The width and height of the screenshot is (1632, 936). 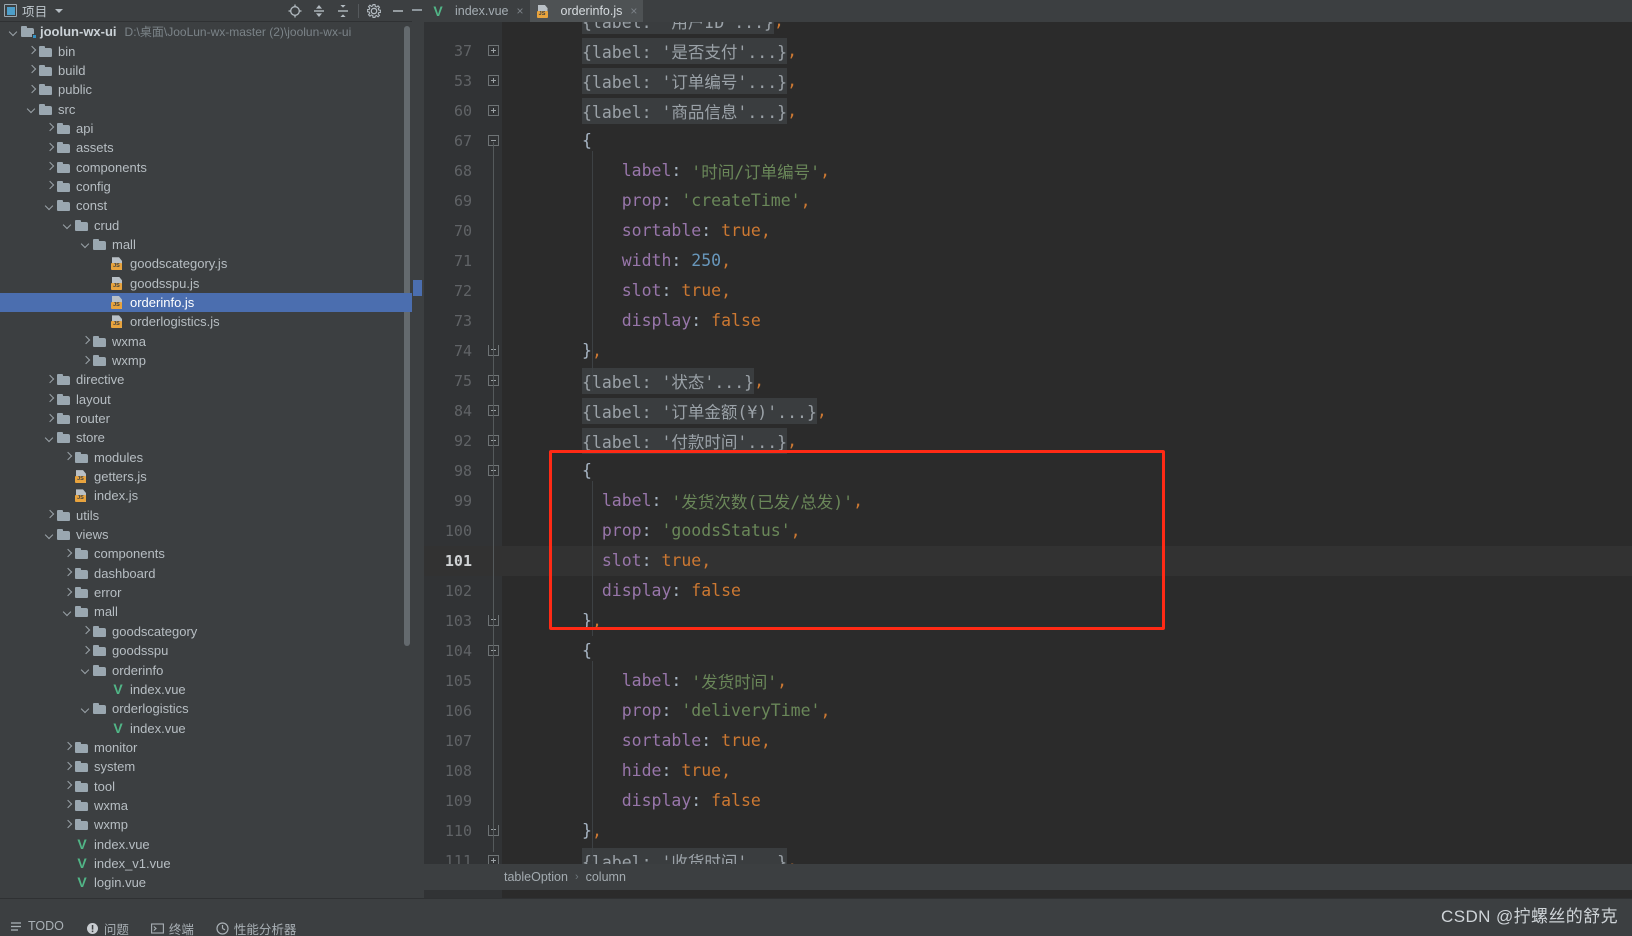 What do you see at coordinates (206, 631) in the screenshot?
I see `tree-item-goodscategory: goodscategory` at bounding box center [206, 631].